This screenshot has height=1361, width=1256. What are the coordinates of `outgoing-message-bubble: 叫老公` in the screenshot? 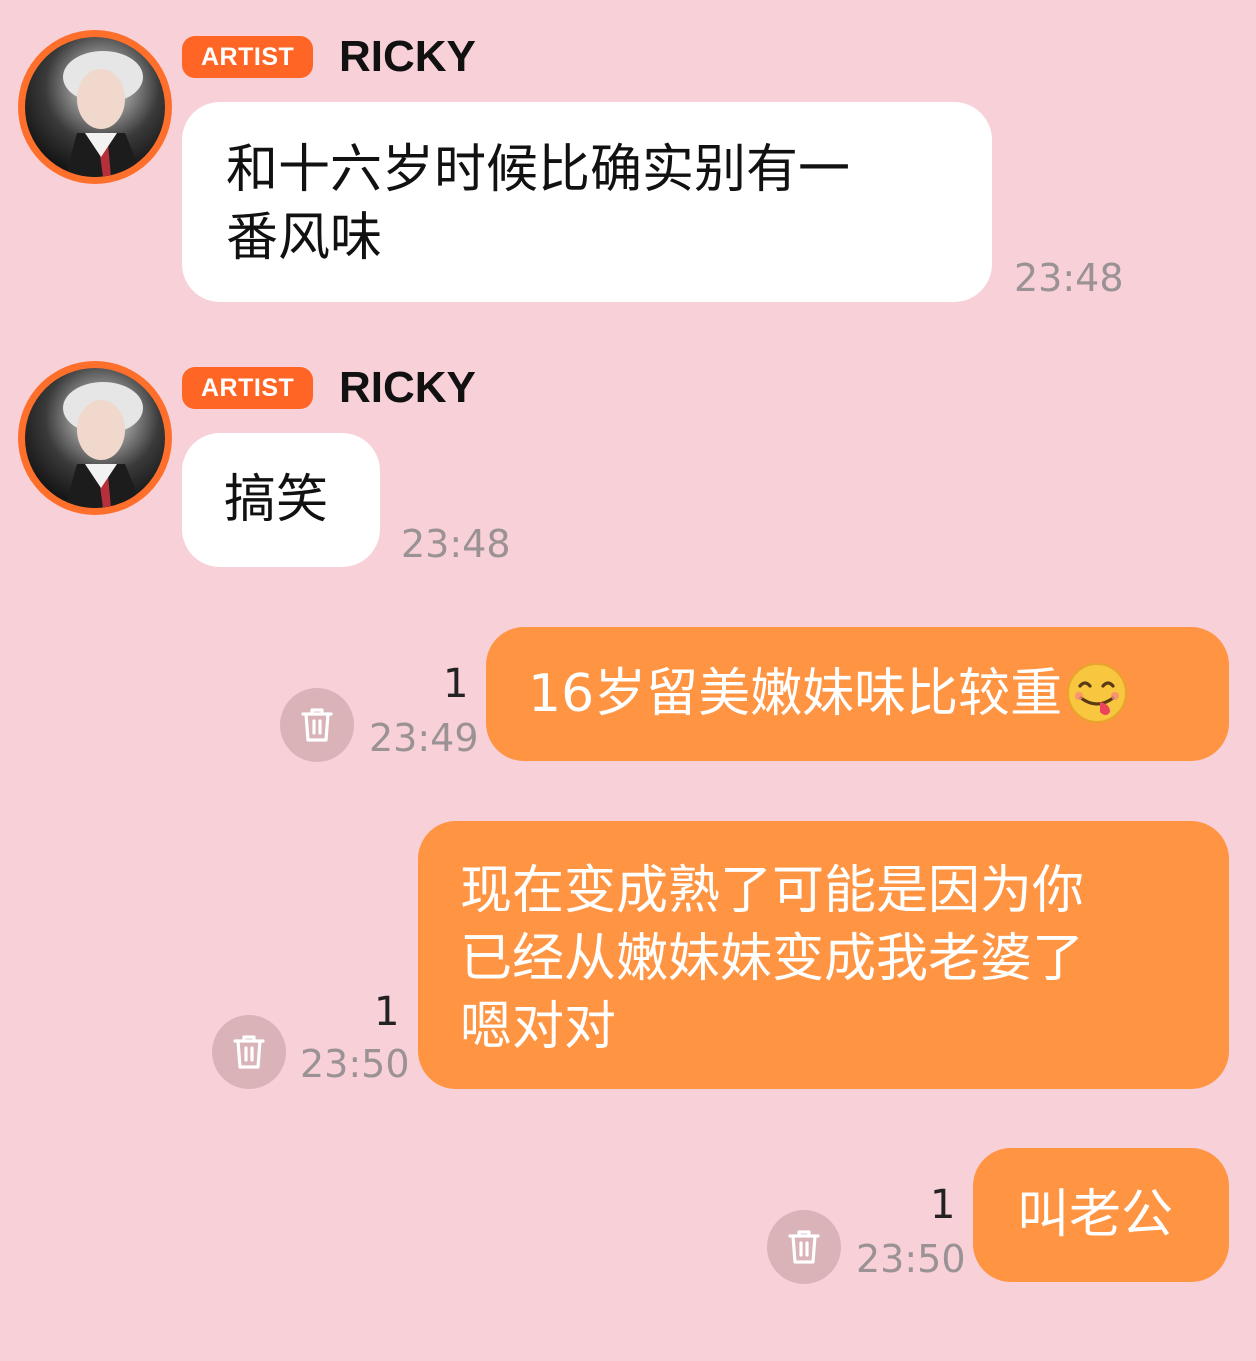 It's located at (1101, 1215).